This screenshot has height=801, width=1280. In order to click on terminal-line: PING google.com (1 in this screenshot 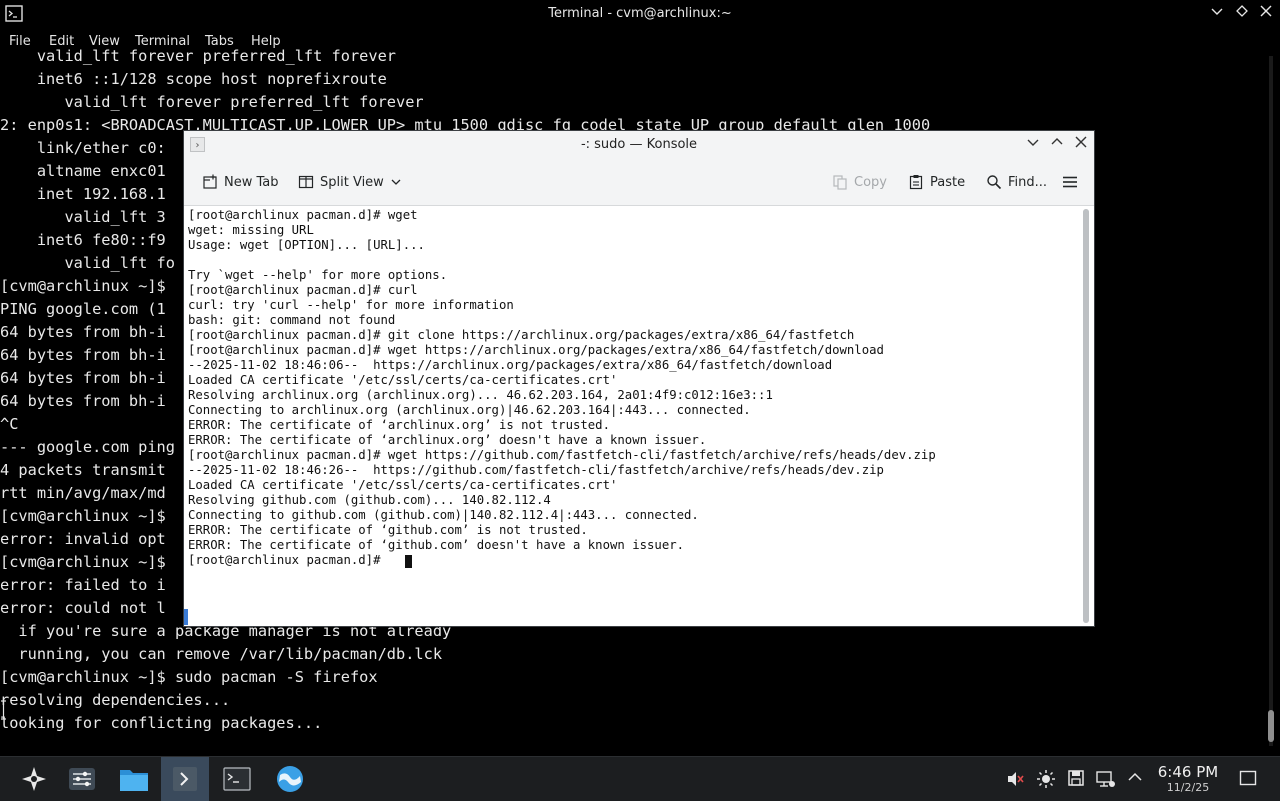, I will do `click(83, 309)`.